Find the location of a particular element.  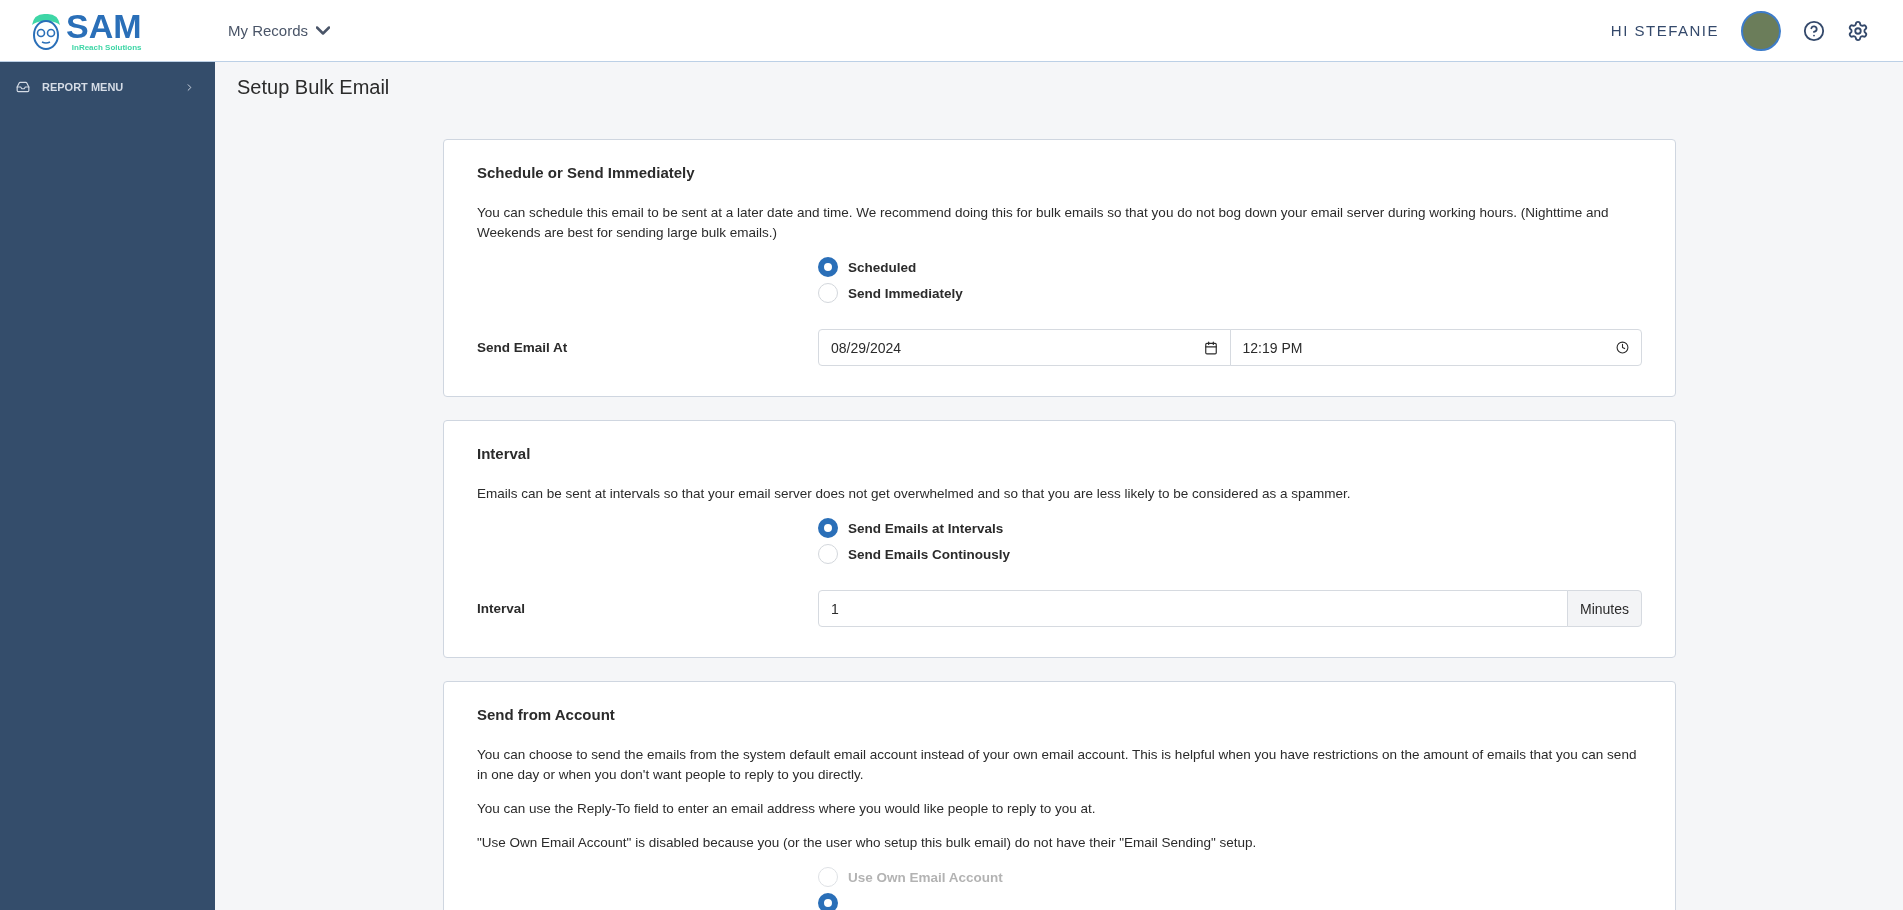

section-title: Schedule or Send Immediately is located at coordinates (586, 172).